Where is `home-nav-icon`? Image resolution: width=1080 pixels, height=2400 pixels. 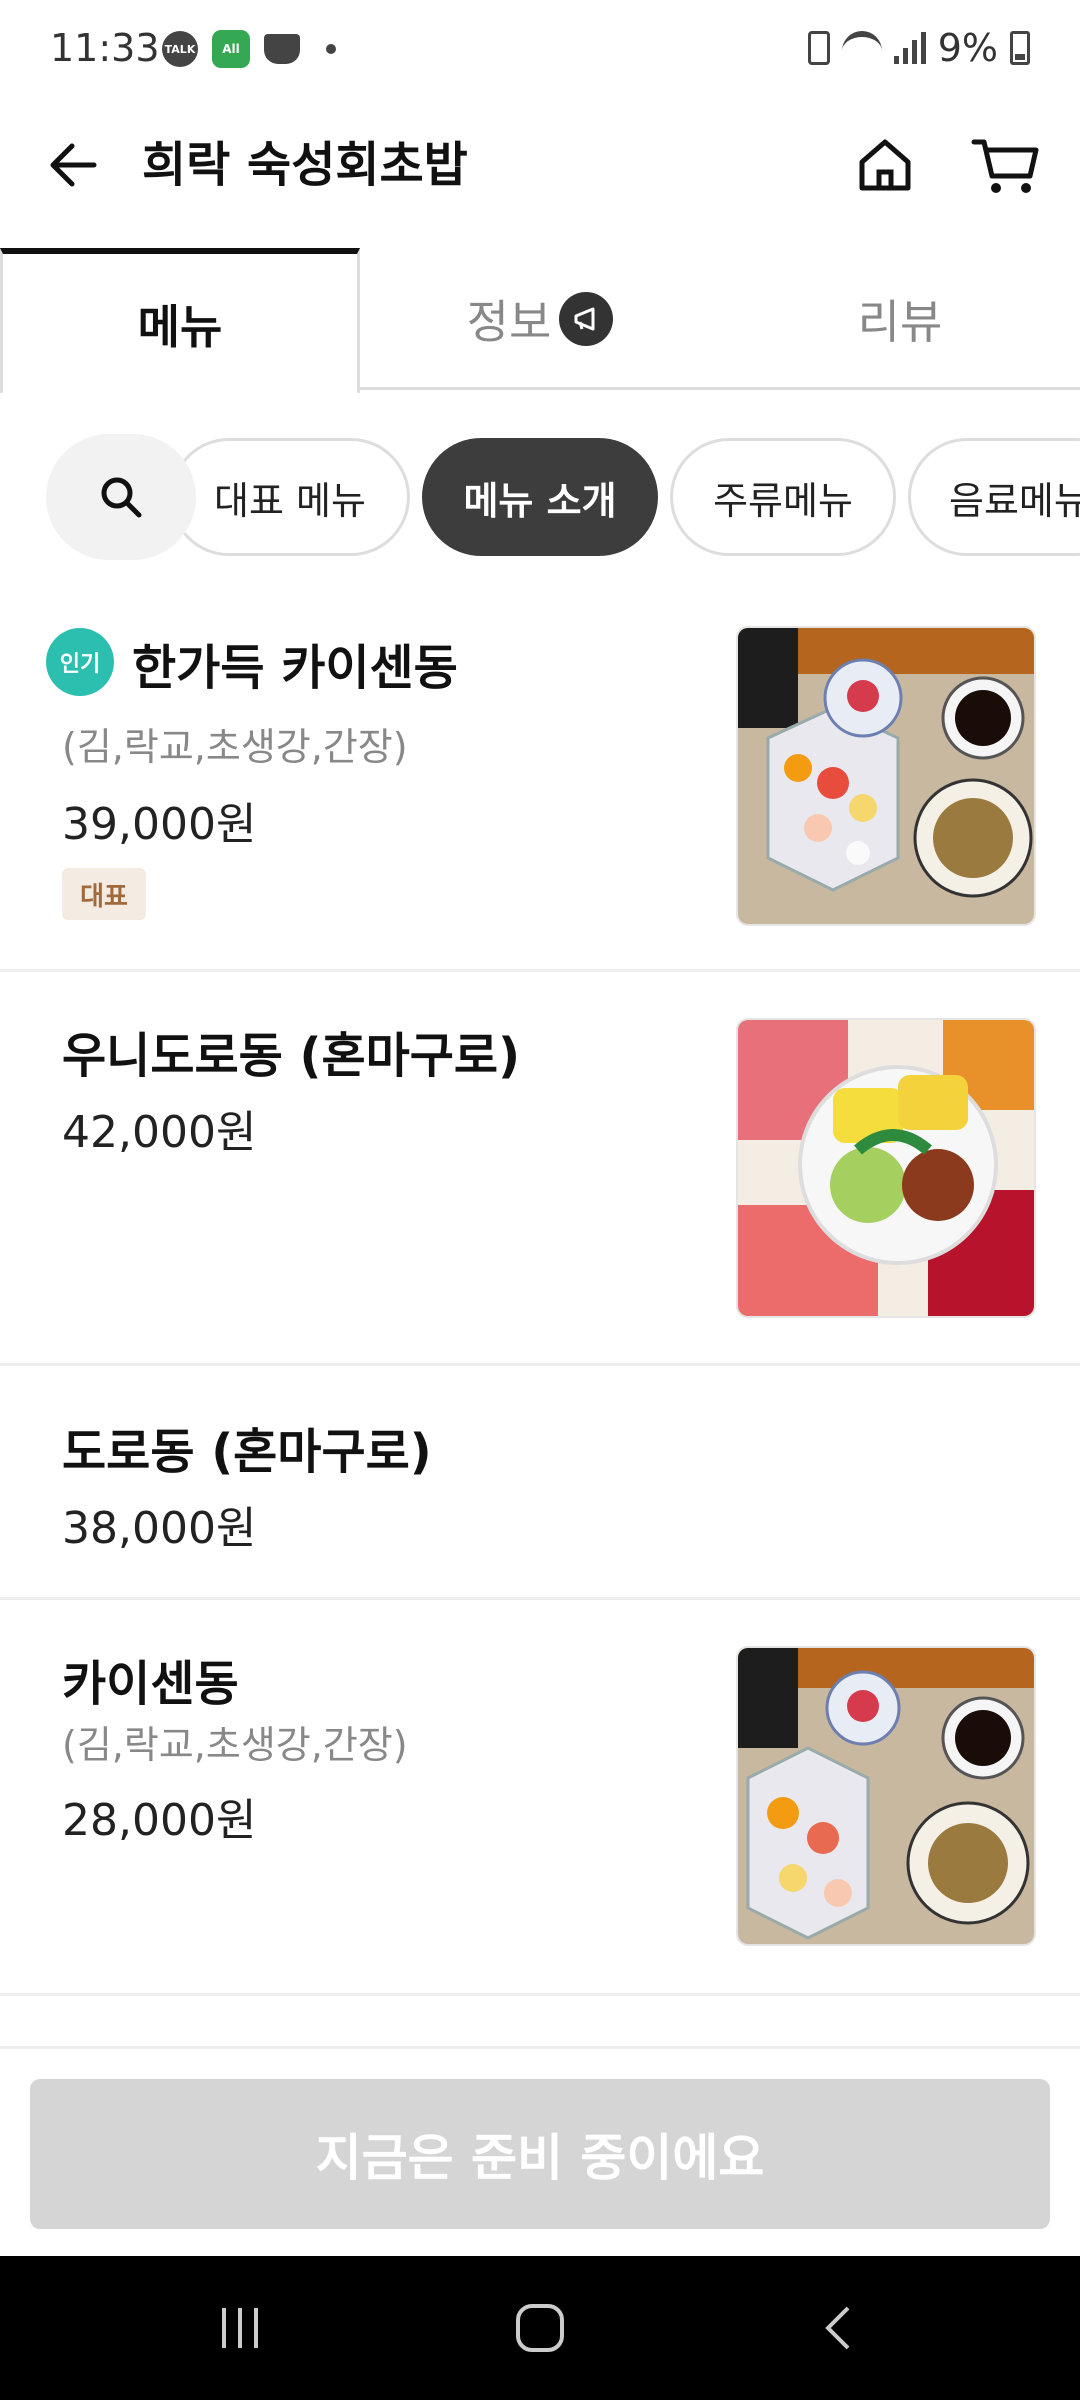
home-nav-icon is located at coordinates (540, 2328).